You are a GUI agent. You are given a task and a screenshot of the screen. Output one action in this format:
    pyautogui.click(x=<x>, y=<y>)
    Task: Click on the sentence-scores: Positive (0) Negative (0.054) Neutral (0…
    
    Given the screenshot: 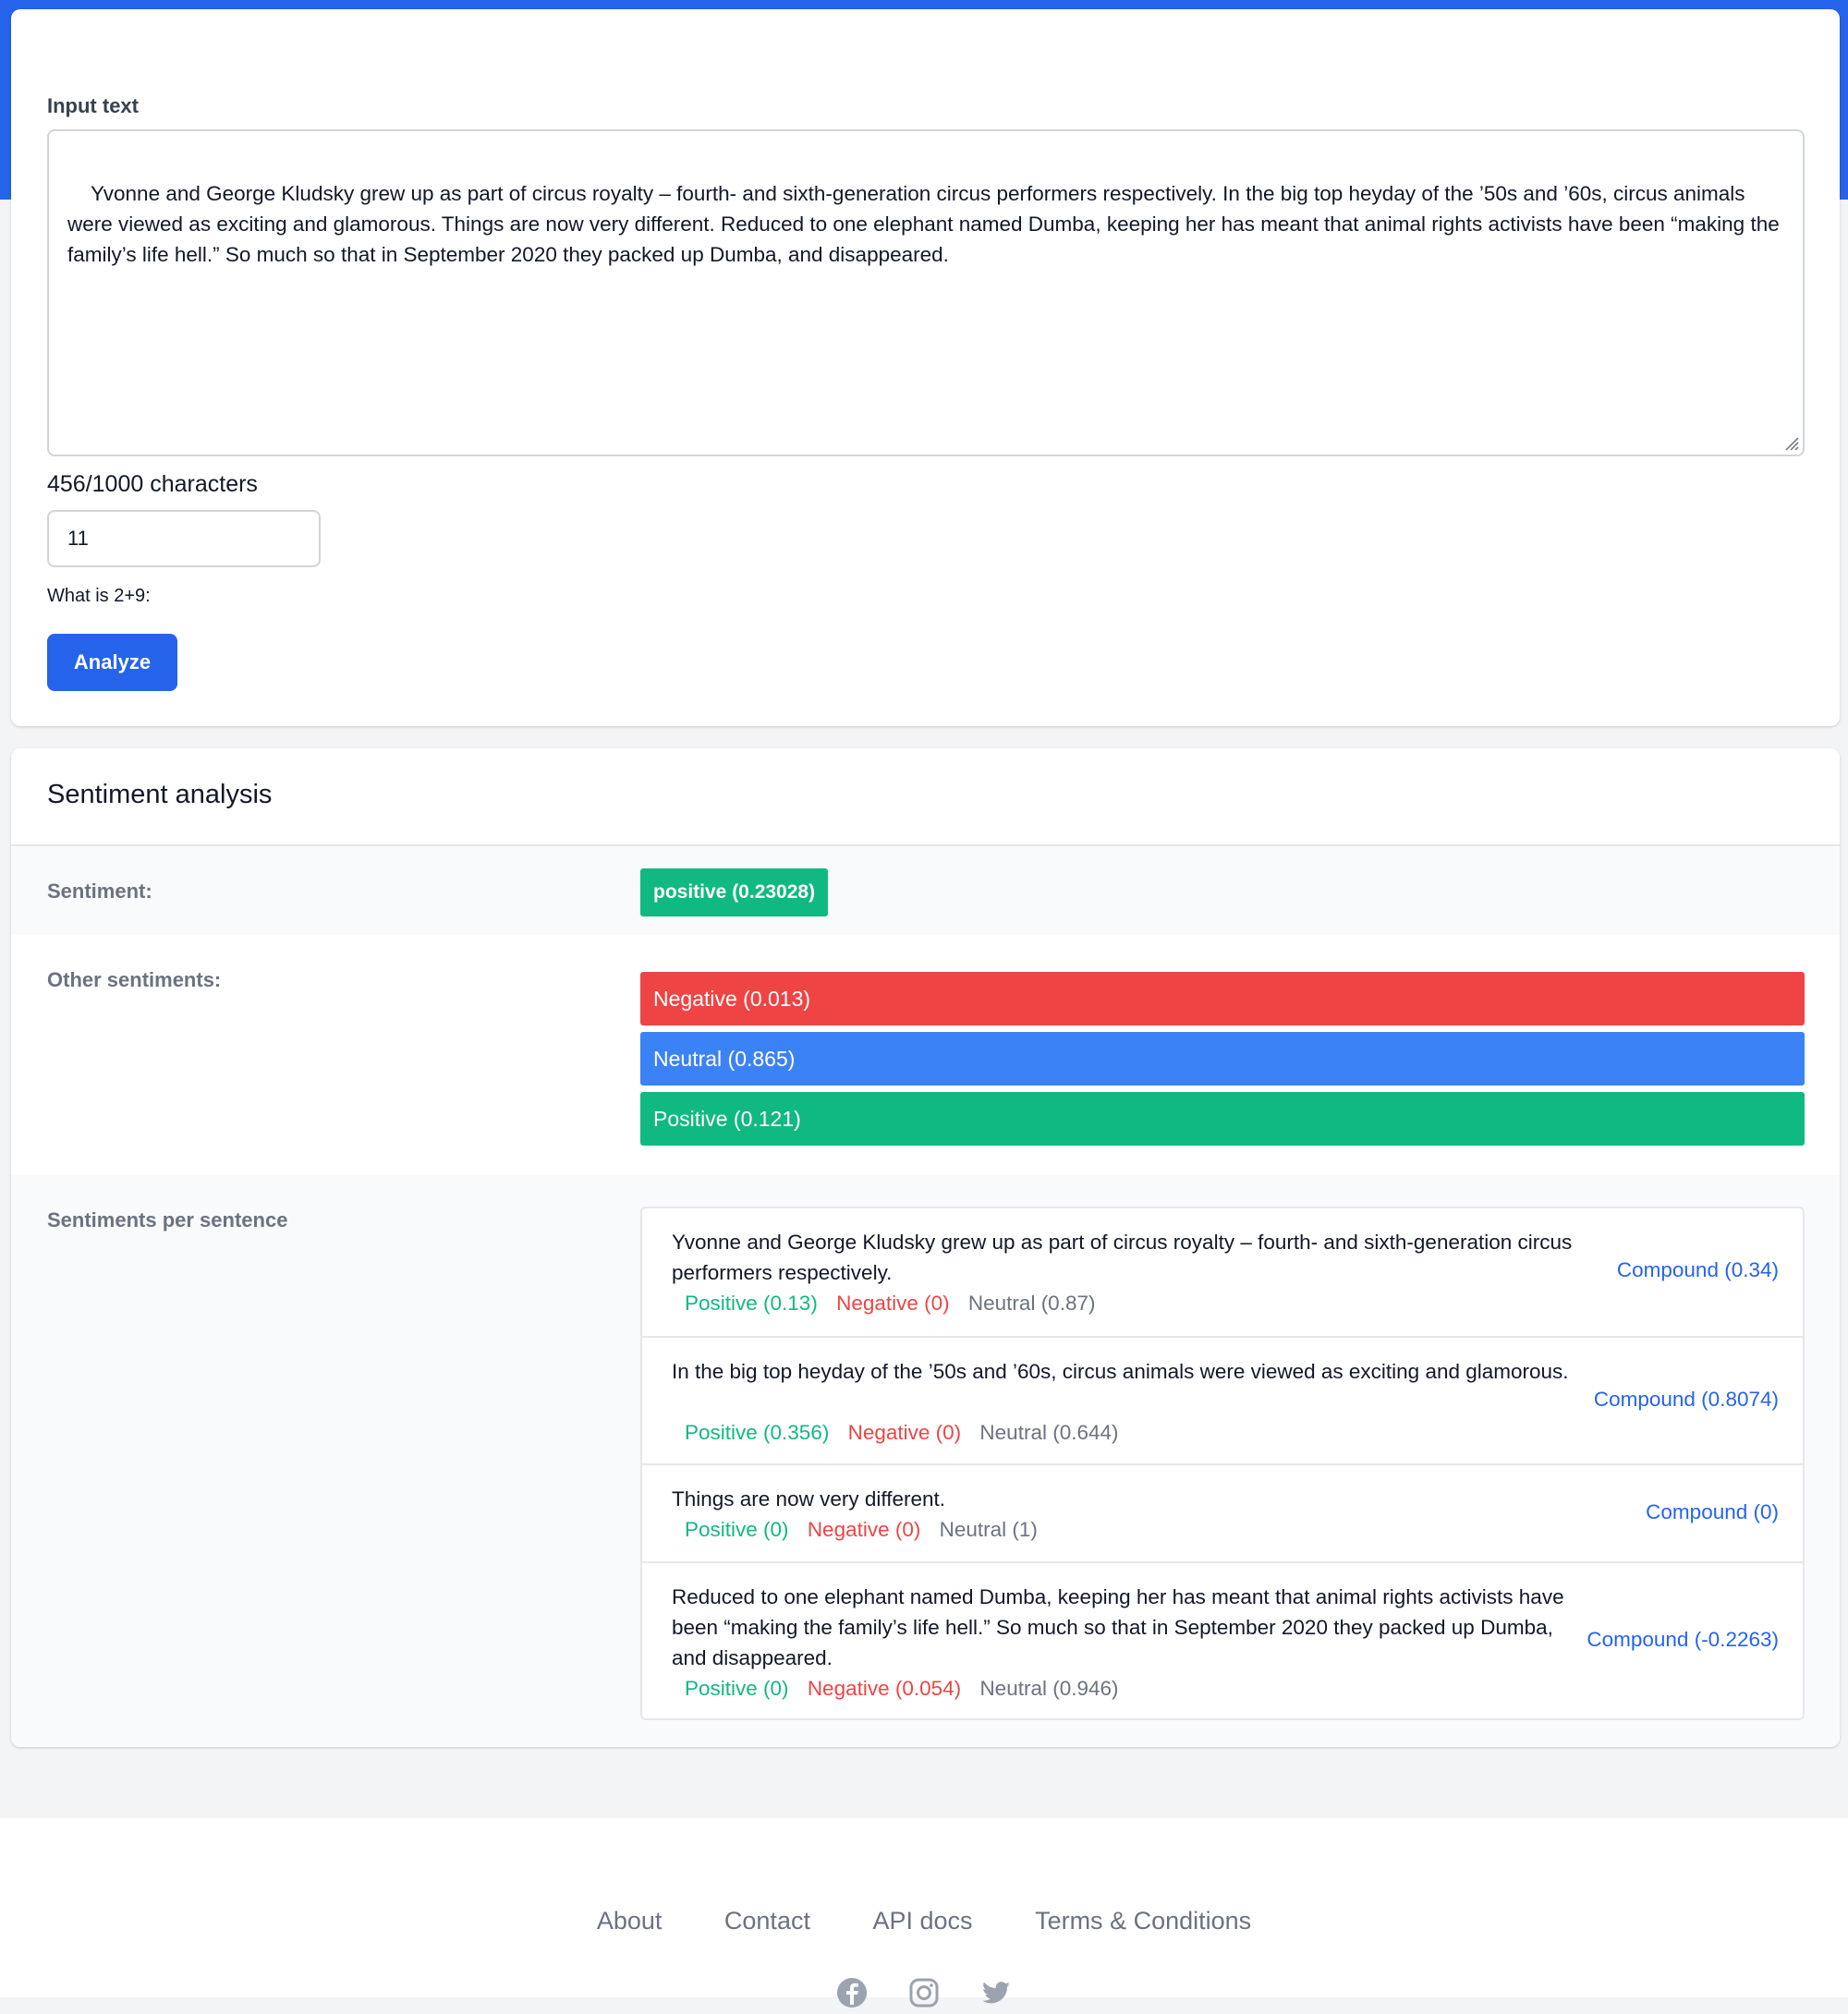 What is the action you would take?
    pyautogui.click(x=908, y=1688)
    